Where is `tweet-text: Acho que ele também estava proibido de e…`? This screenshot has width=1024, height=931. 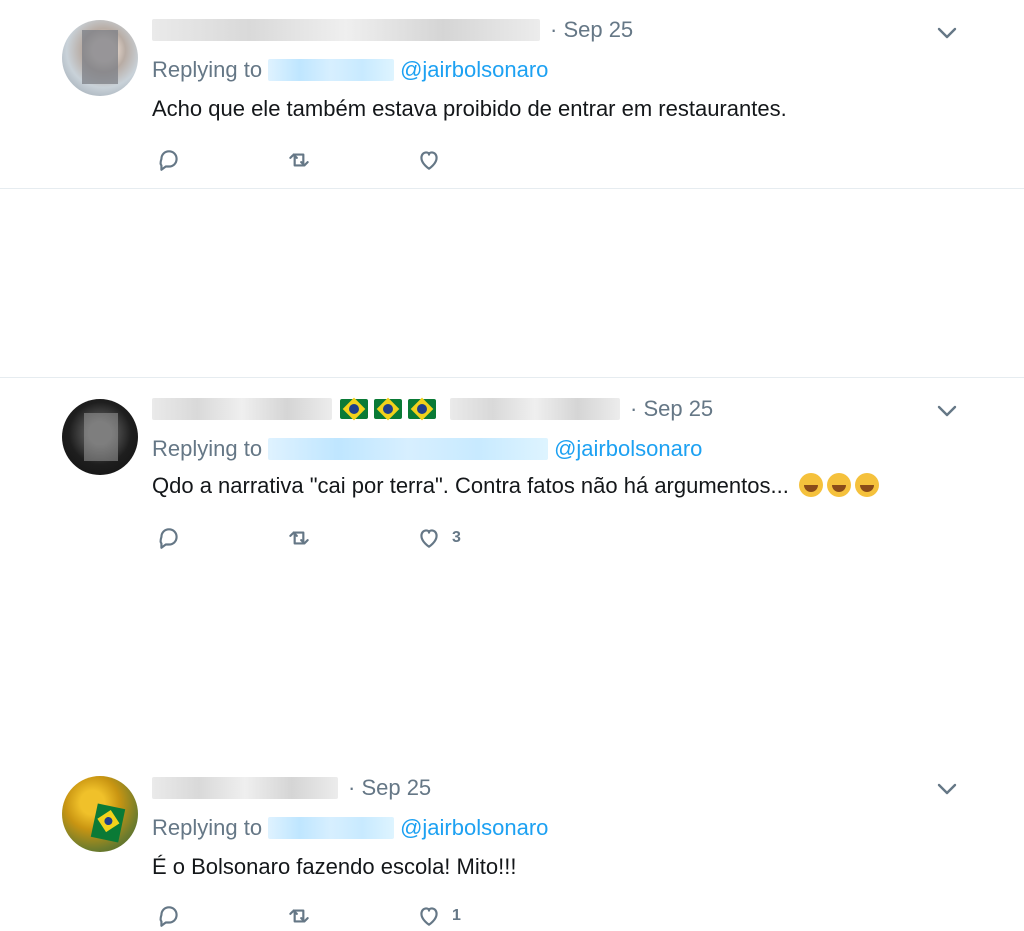 tweet-text: Acho que ele também estava proibido de e… is located at coordinates (469, 108).